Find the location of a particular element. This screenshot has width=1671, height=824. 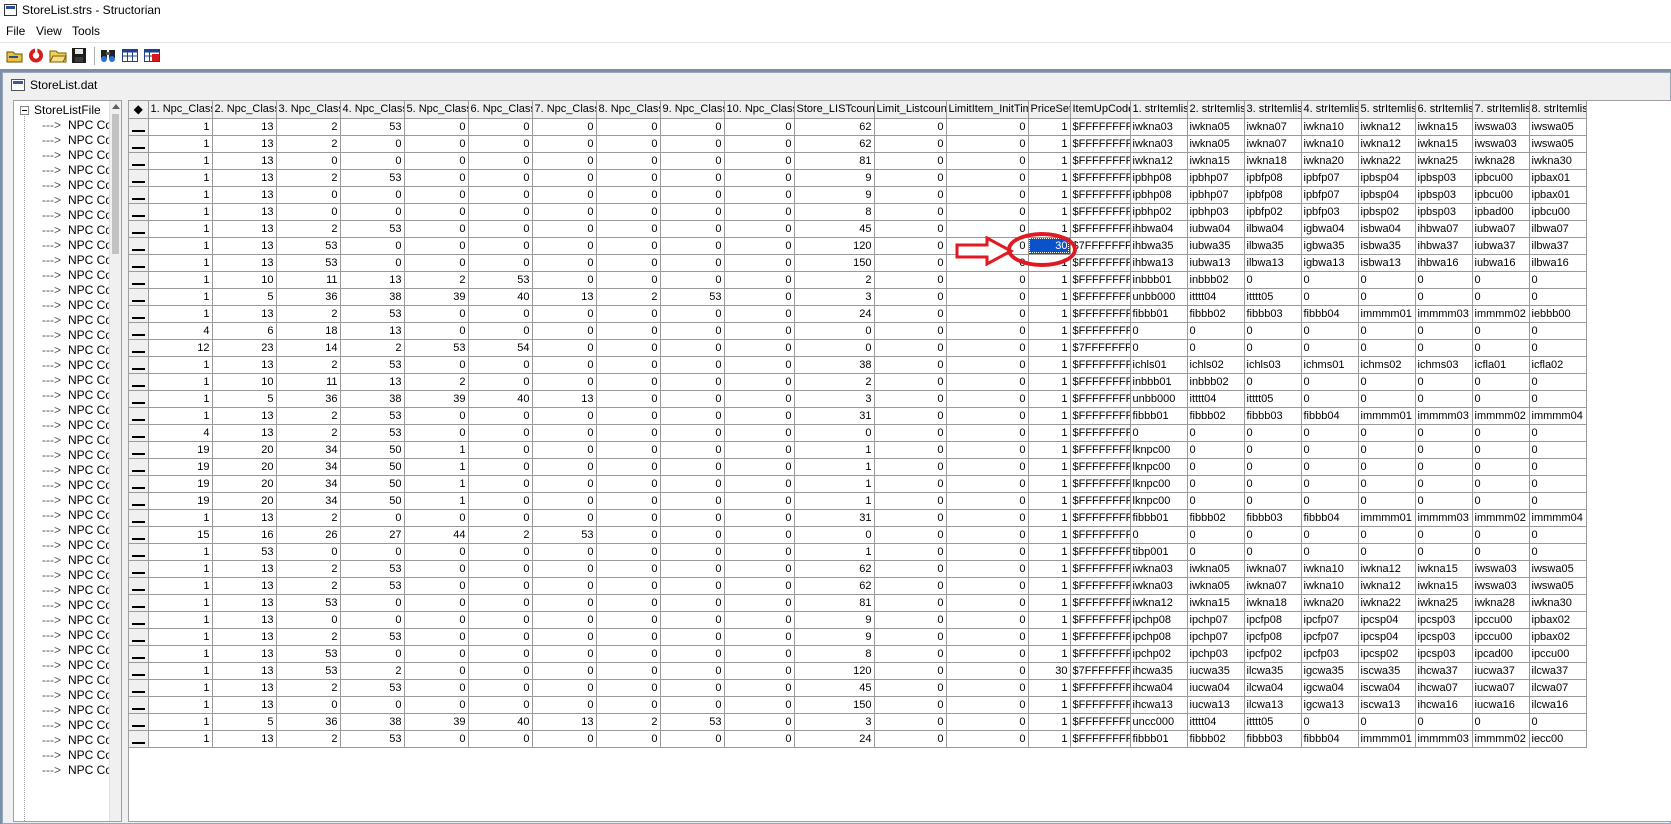

grid-cell: ipbfp08 is located at coordinates (1273, 178).